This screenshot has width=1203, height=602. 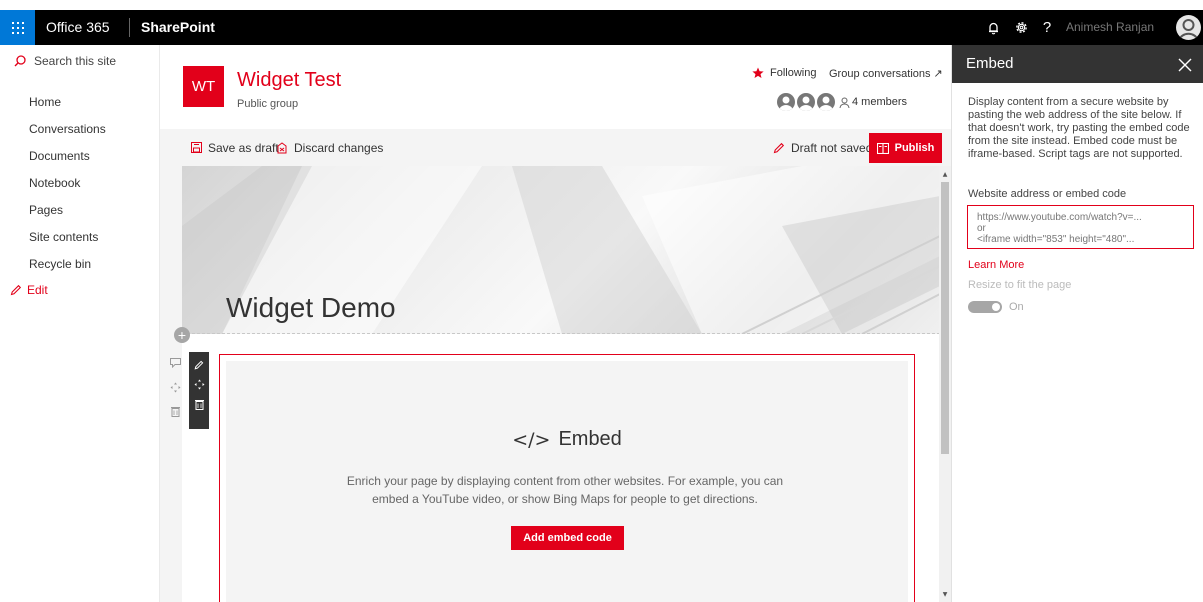 I want to click on code-icon: </>, so click(x=531, y=439).